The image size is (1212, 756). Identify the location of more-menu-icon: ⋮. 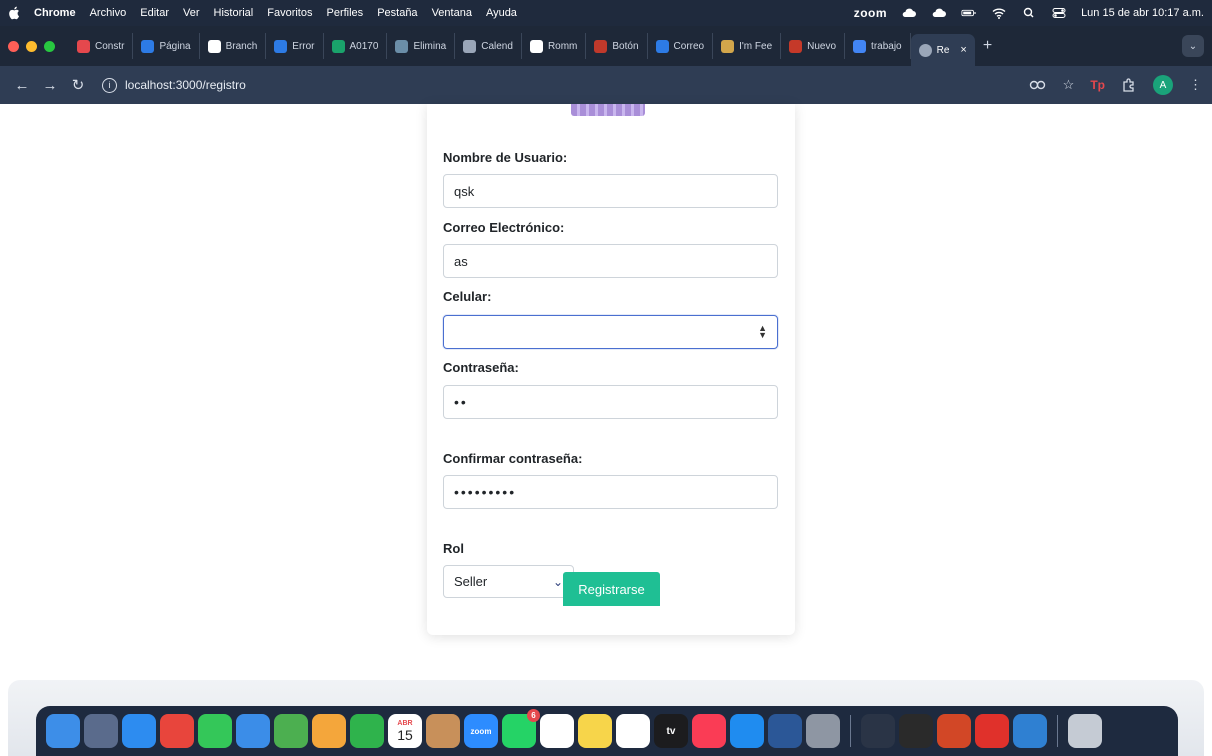
(1195, 85).